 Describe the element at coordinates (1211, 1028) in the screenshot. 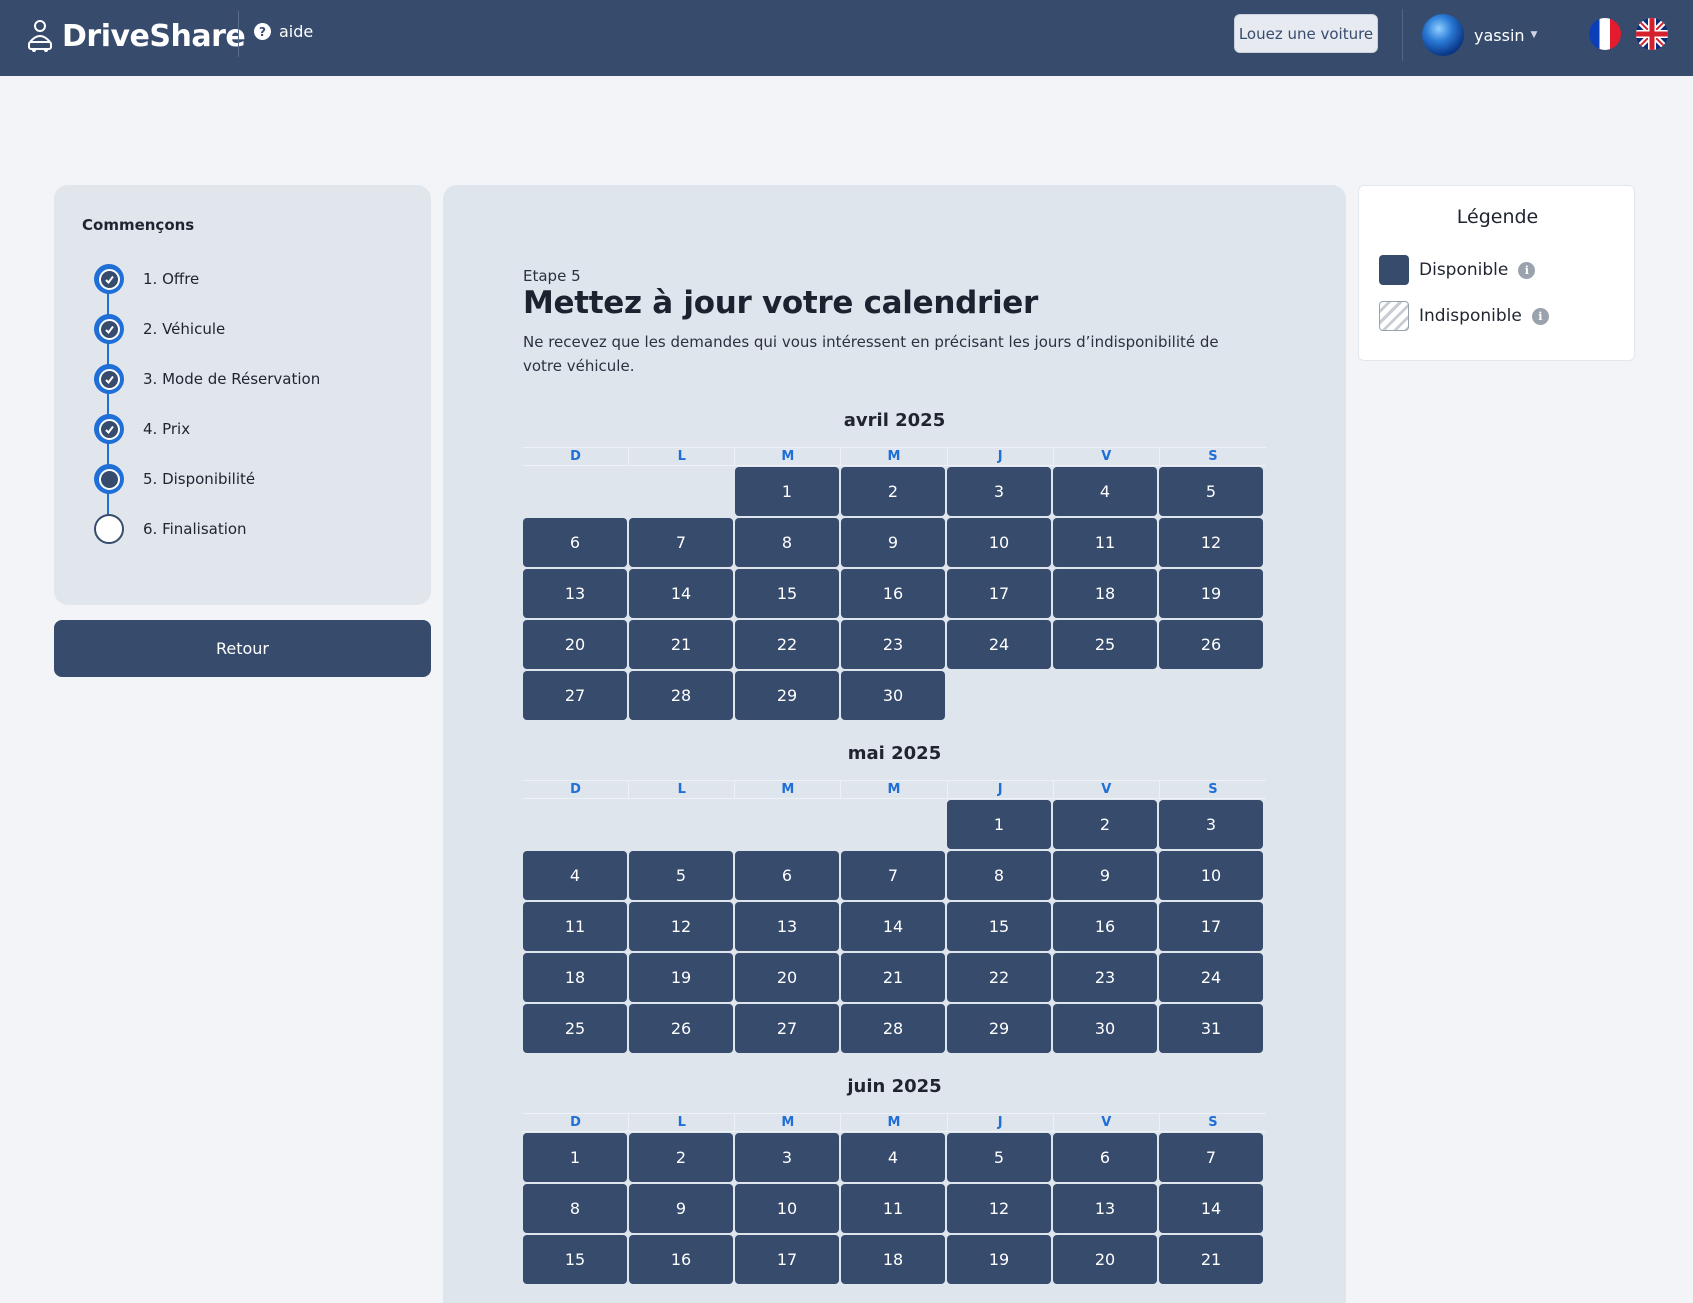

I see `day-cell: 31` at that location.